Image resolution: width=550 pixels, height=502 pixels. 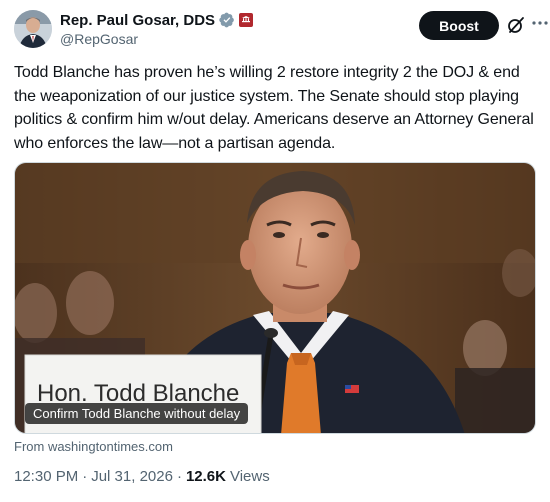 I want to click on views-label: Views, so click(x=249, y=476).